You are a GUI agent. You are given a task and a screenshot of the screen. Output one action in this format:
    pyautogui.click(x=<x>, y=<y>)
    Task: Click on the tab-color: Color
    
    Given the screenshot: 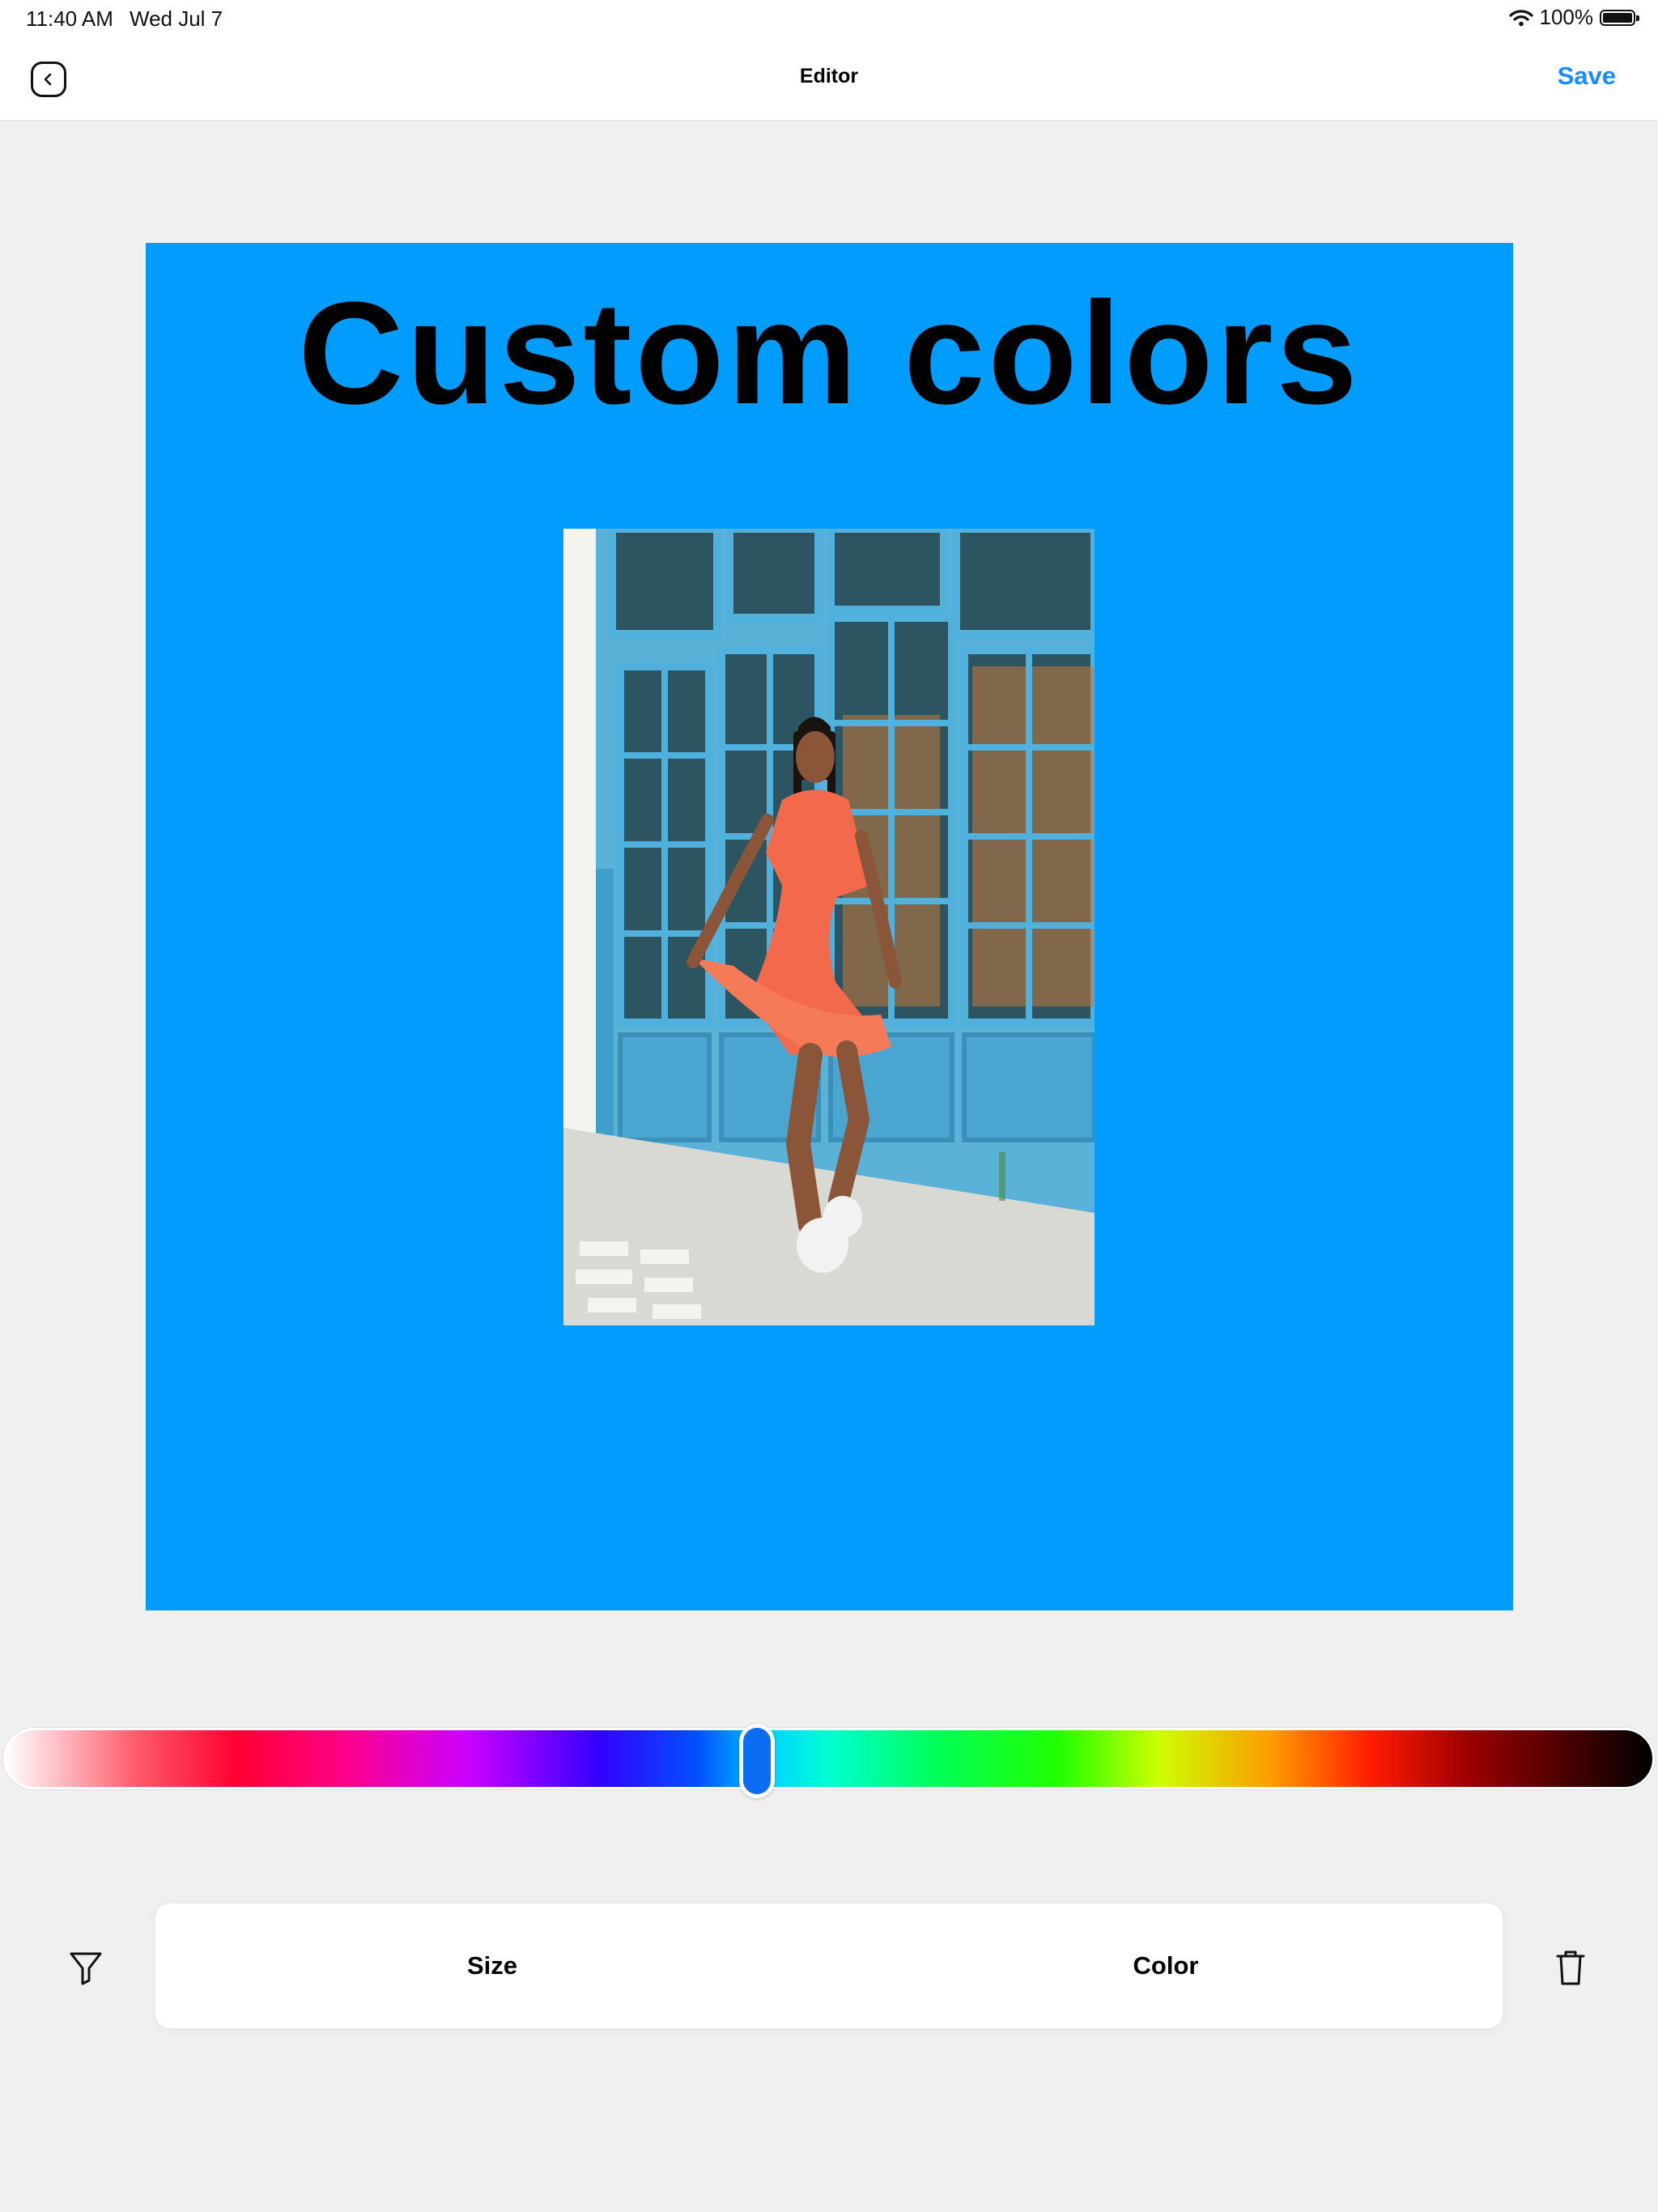 What is the action you would take?
    pyautogui.click(x=1166, y=1966)
    